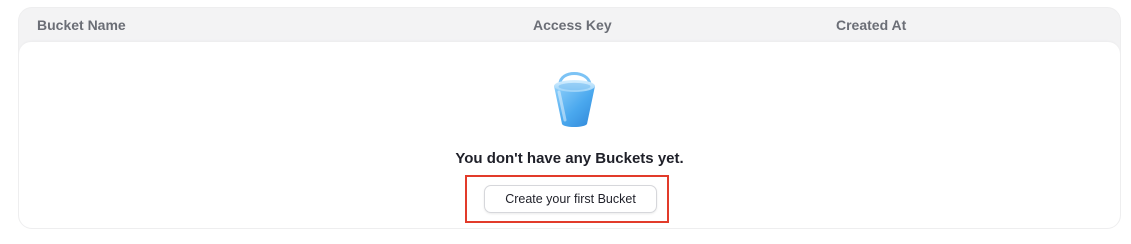 Image resolution: width=1131 pixels, height=244 pixels. What do you see at coordinates (570, 199) in the screenshot?
I see `create-first-bucket-button: Create your first Bucket` at bounding box center [570, 199].